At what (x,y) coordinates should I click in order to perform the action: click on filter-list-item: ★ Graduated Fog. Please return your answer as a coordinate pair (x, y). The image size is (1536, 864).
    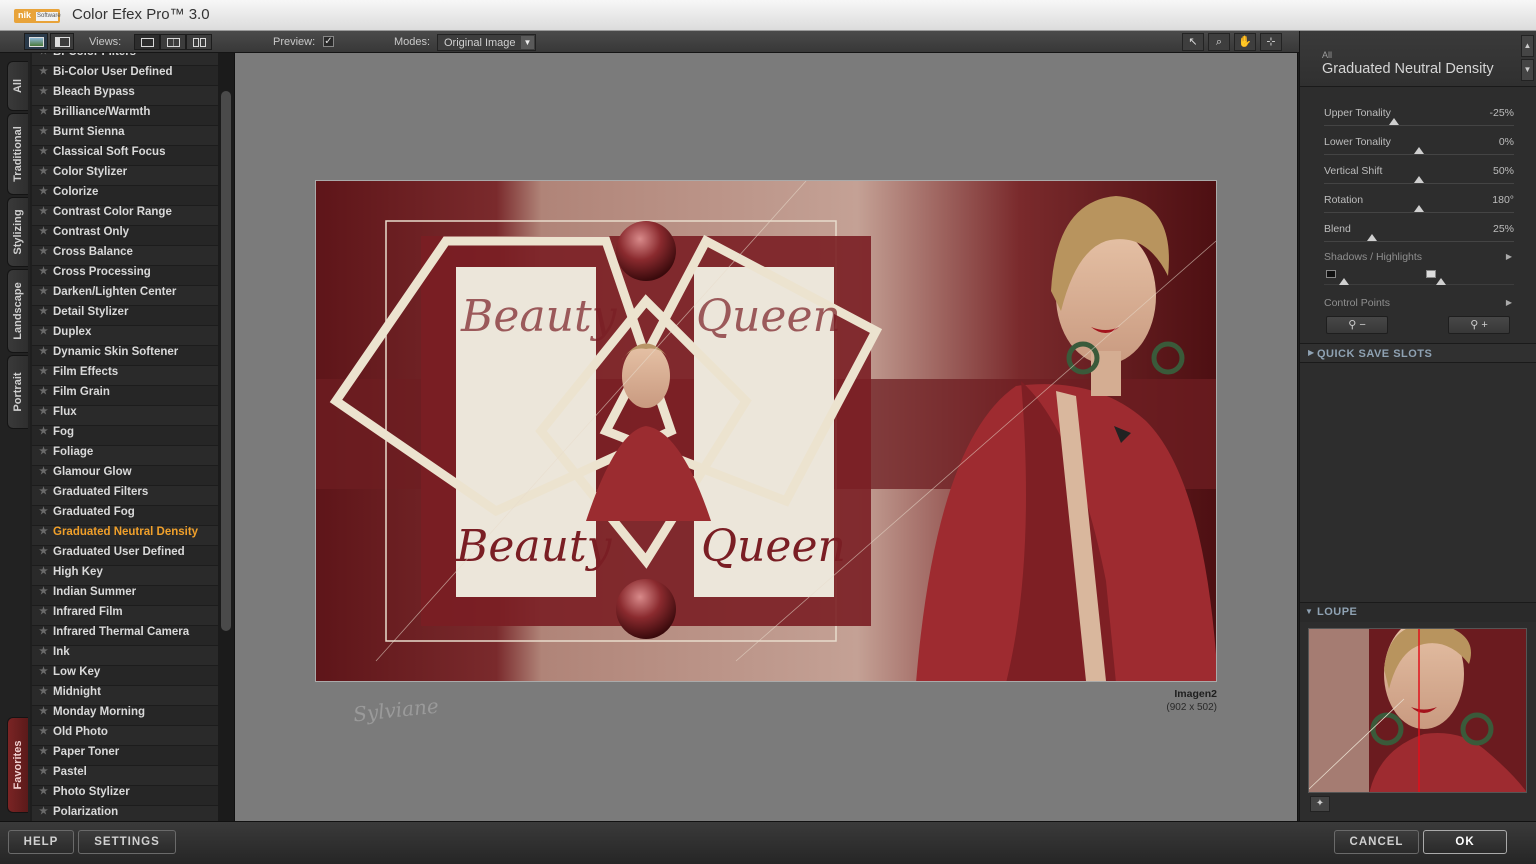
    Looking at the image, I should click on (125, 516).